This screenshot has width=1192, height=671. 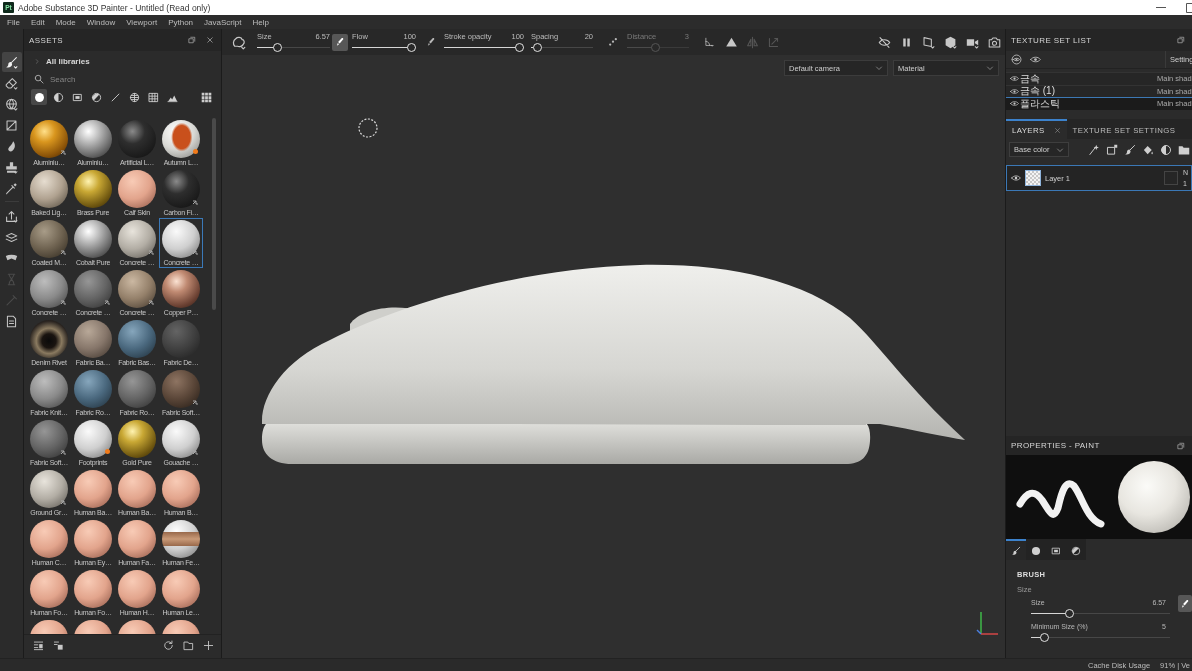 What do you see at coordinates (884, 42) in the screenshot?
I see `eye-crossed-icon` at bounding box center [884, 42].